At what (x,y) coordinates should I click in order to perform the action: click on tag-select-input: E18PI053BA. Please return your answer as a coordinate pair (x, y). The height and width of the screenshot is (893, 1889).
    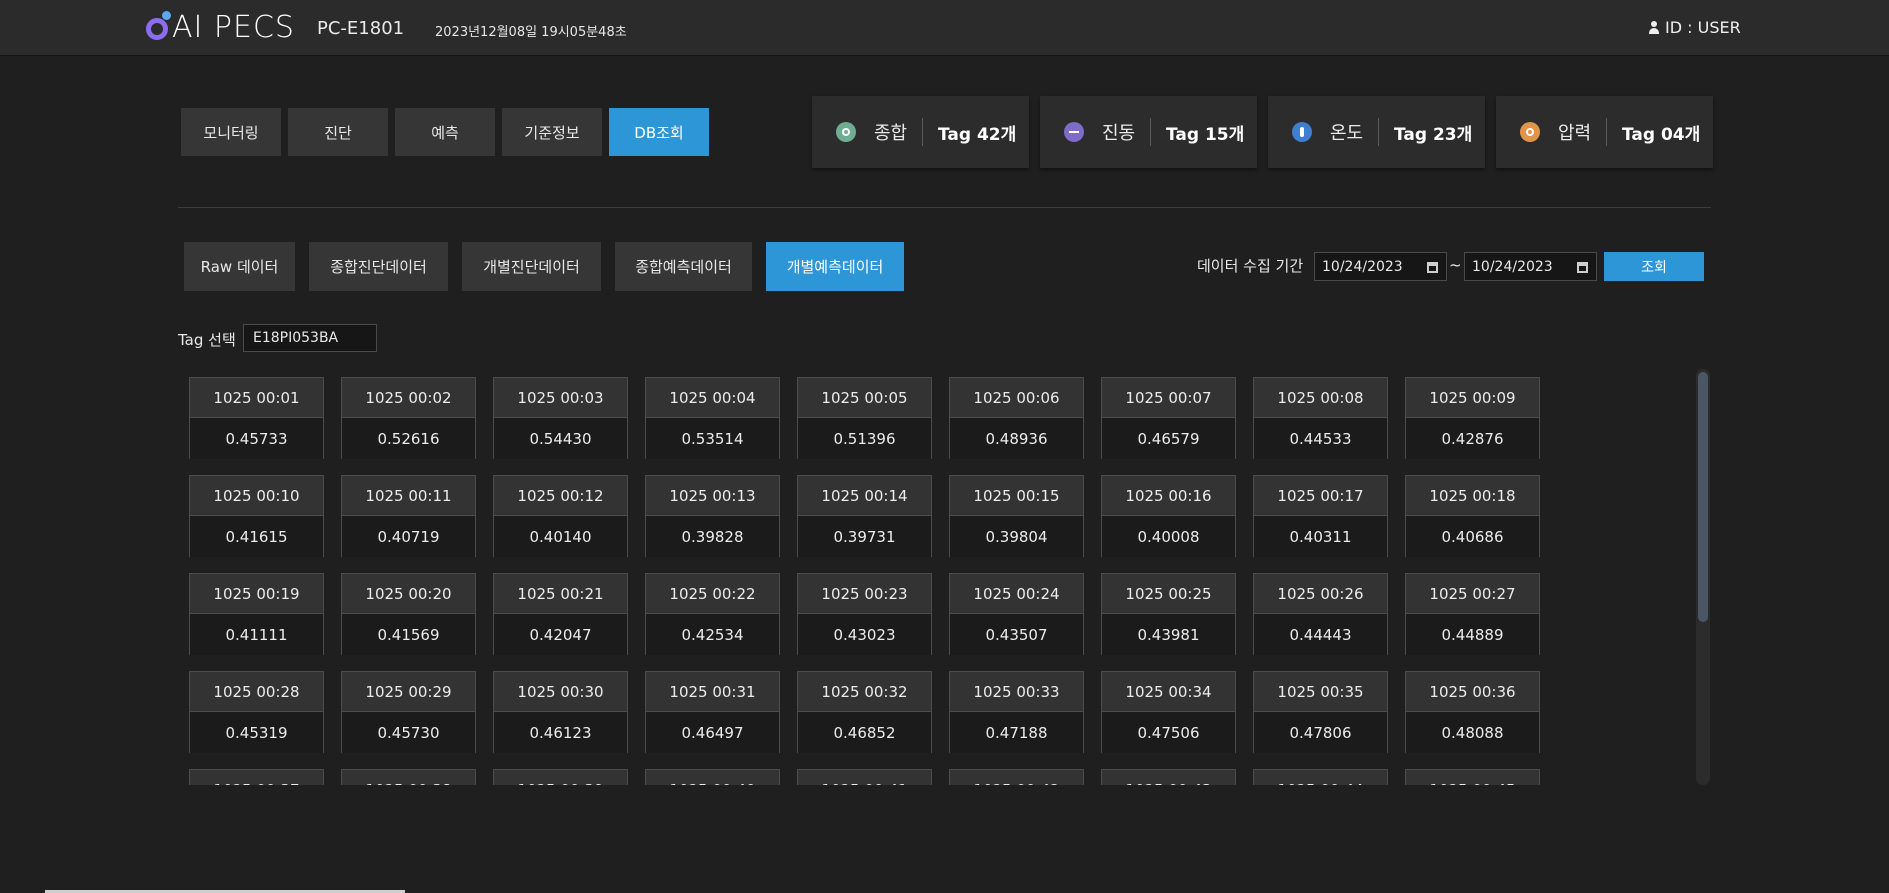
    Looking at the image, I should click on (310, 338).